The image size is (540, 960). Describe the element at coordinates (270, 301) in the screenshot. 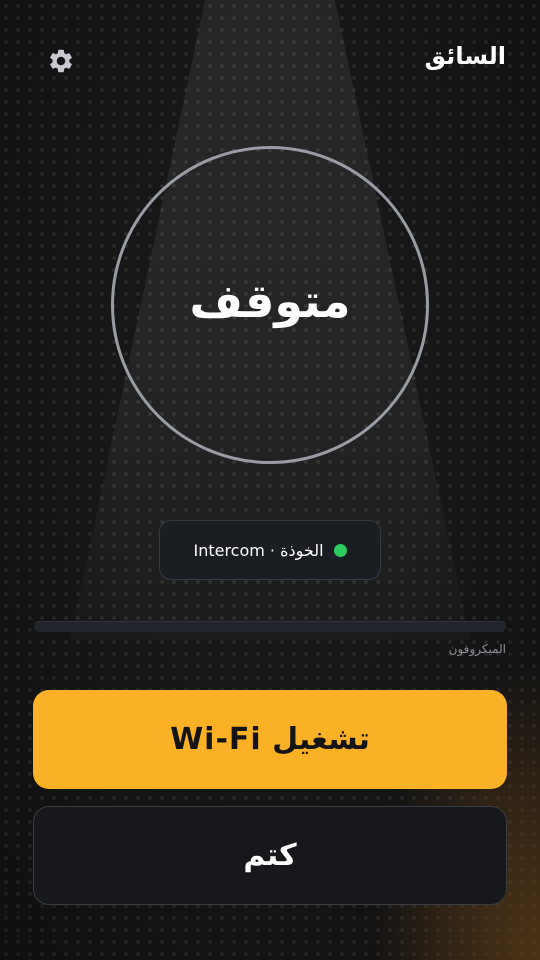

I see `status-label: متوقف` at that location.